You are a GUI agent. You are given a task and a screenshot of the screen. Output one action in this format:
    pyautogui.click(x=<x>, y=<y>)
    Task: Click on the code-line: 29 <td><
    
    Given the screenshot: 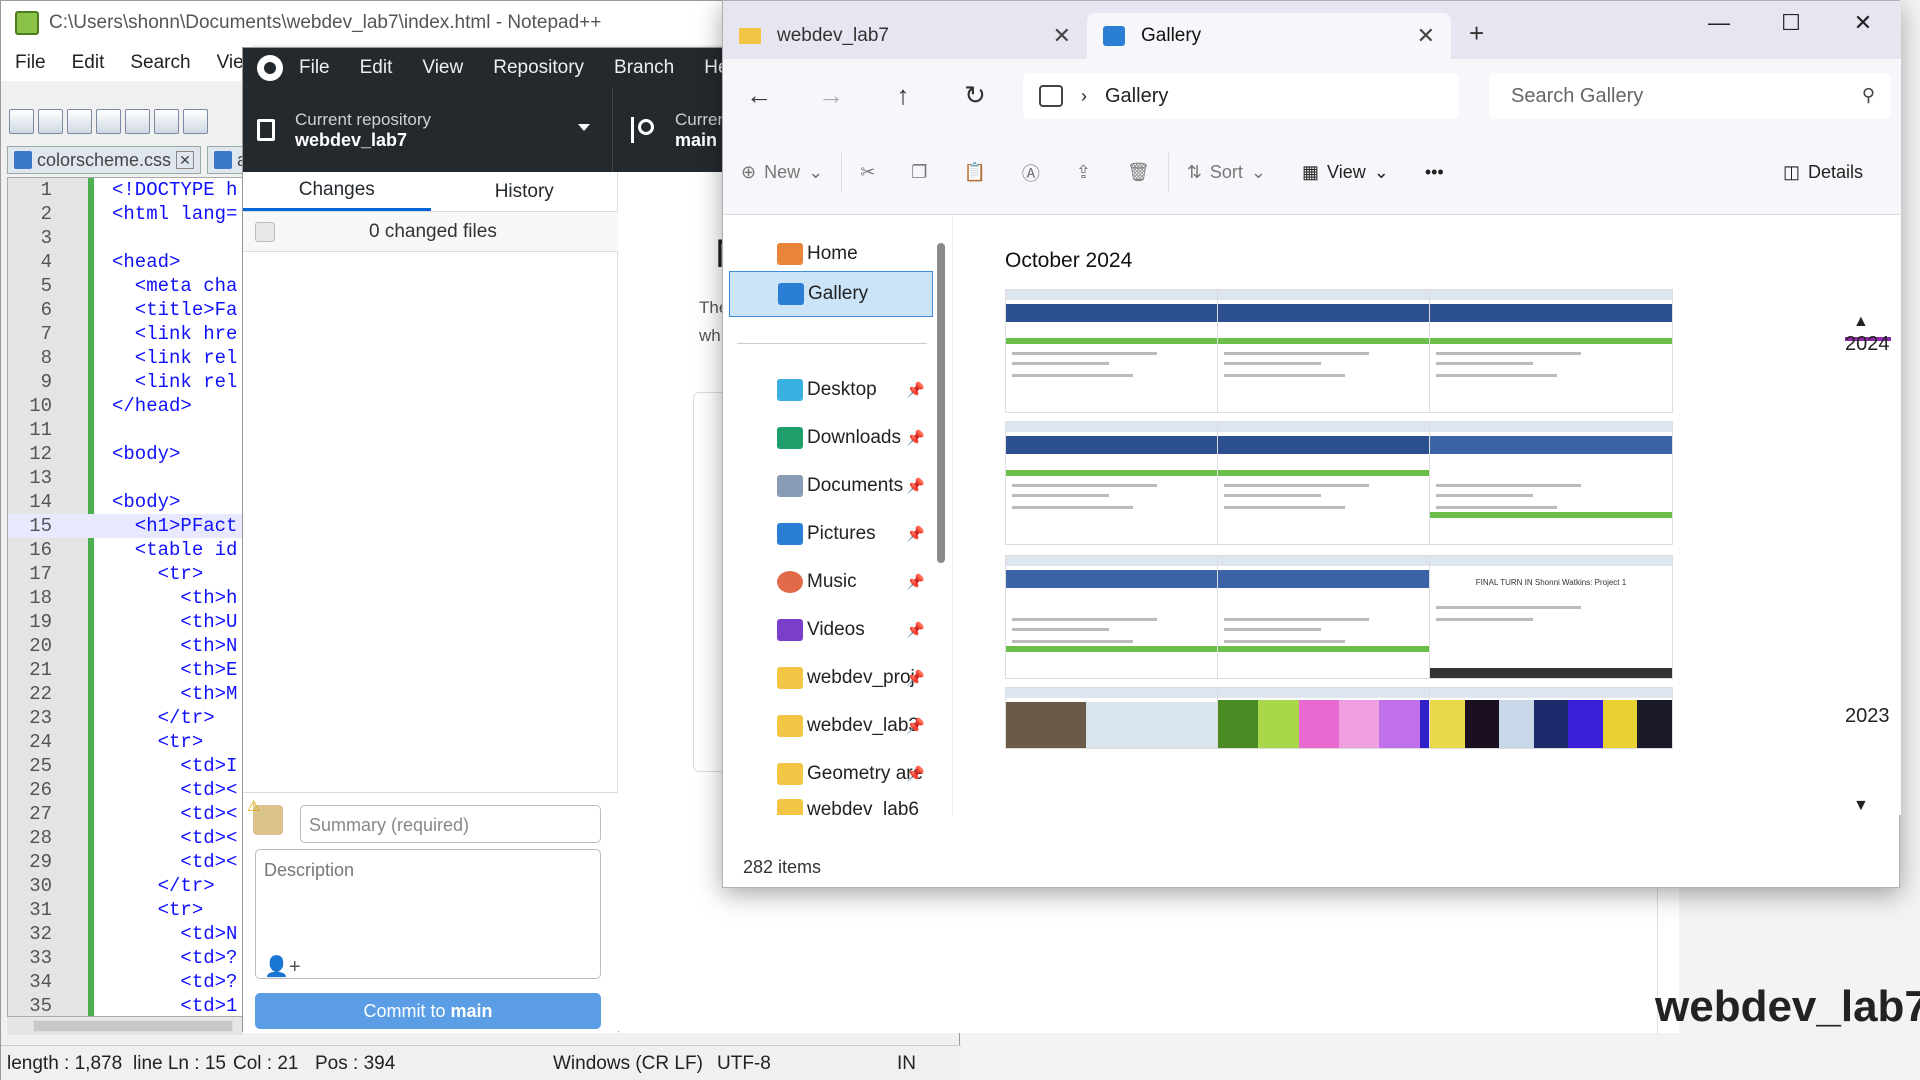 What is the action you would take?
    pyautogui.click(x=125, y=862)
    